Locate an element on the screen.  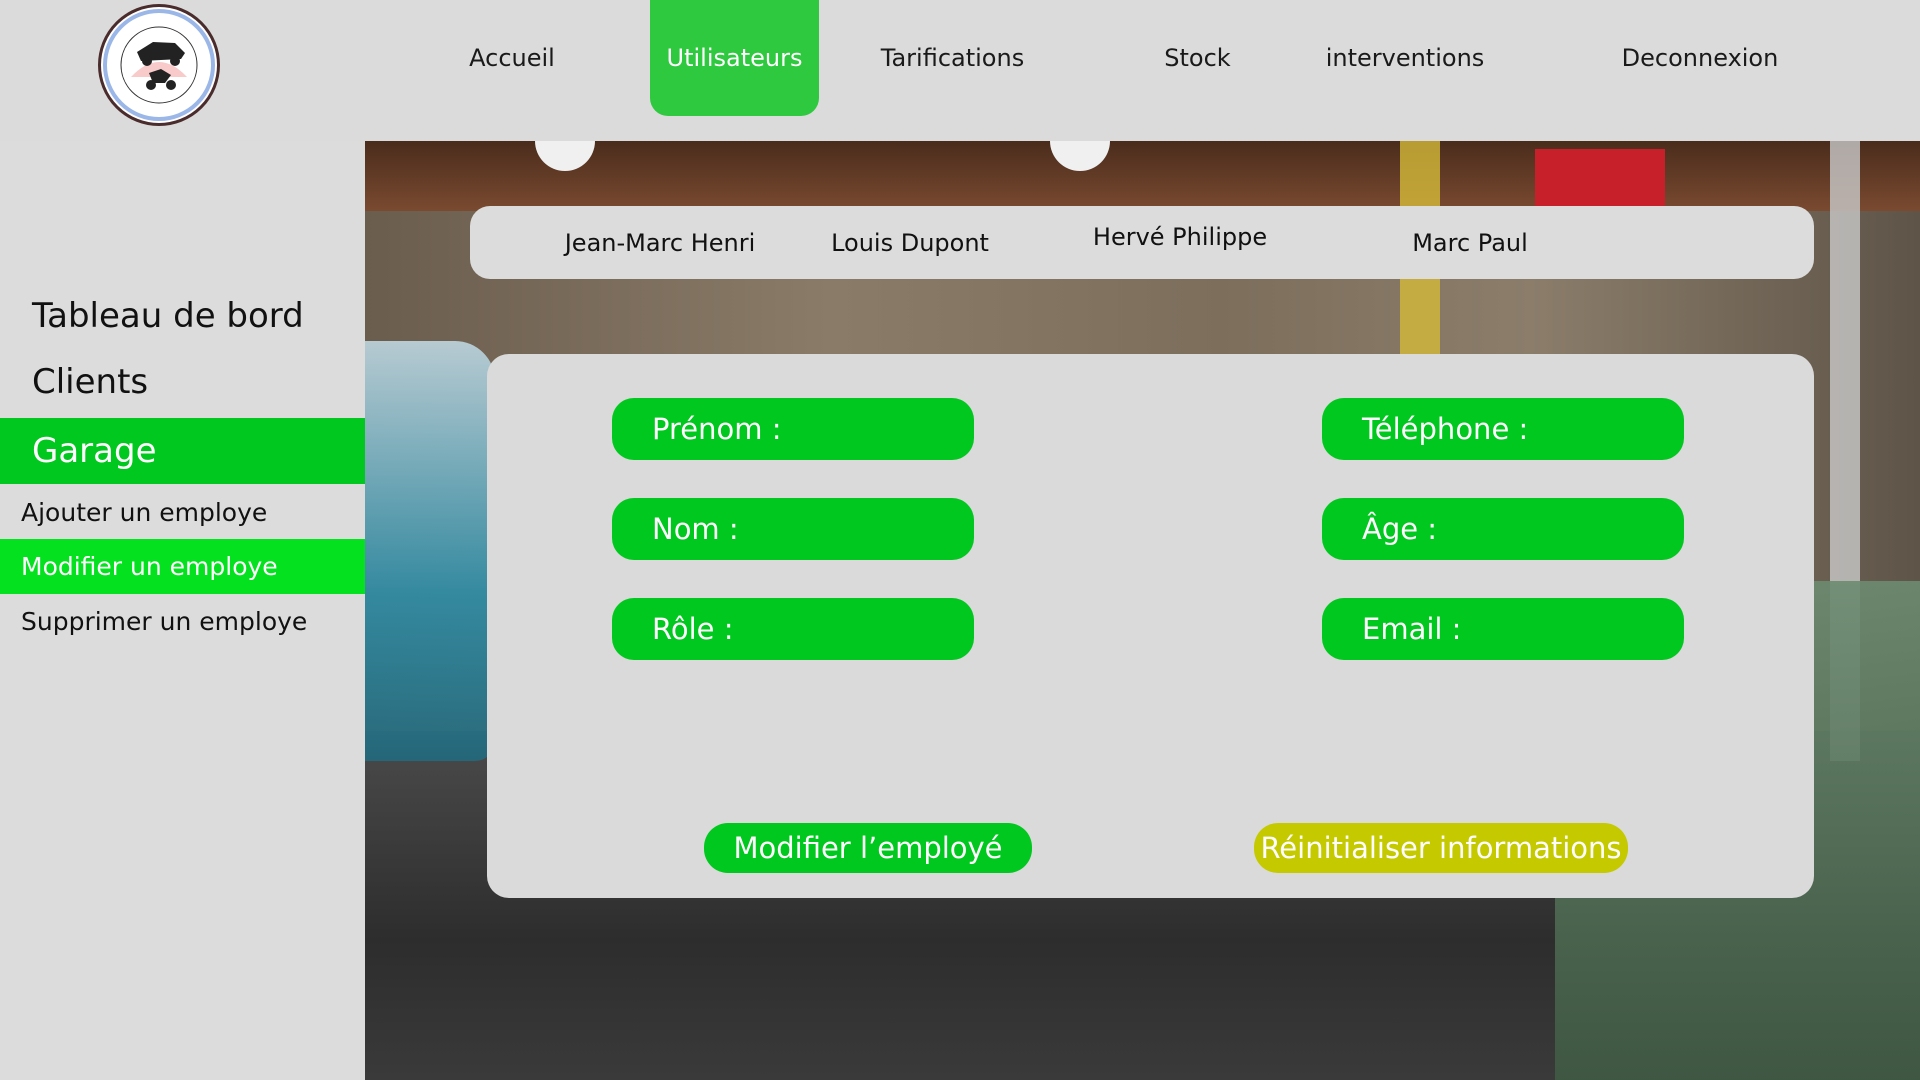
nav-tarifications: Tarifications is located at coordinates (952, 58).